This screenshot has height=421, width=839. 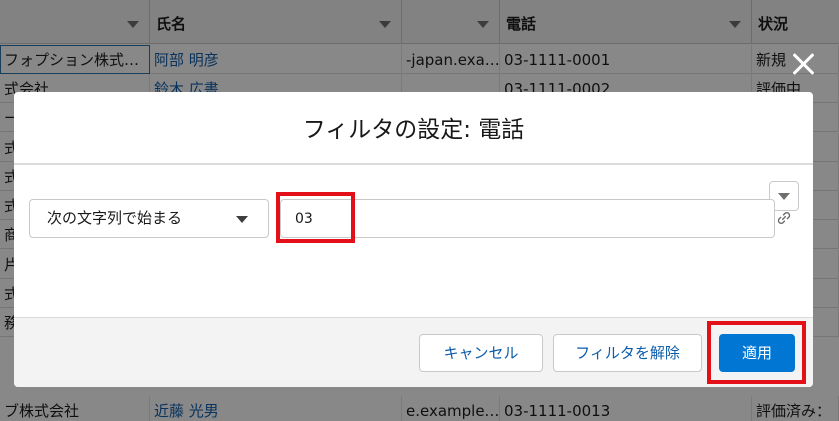 I want to click on apply-button: 適用, so click(x=757, y=353).